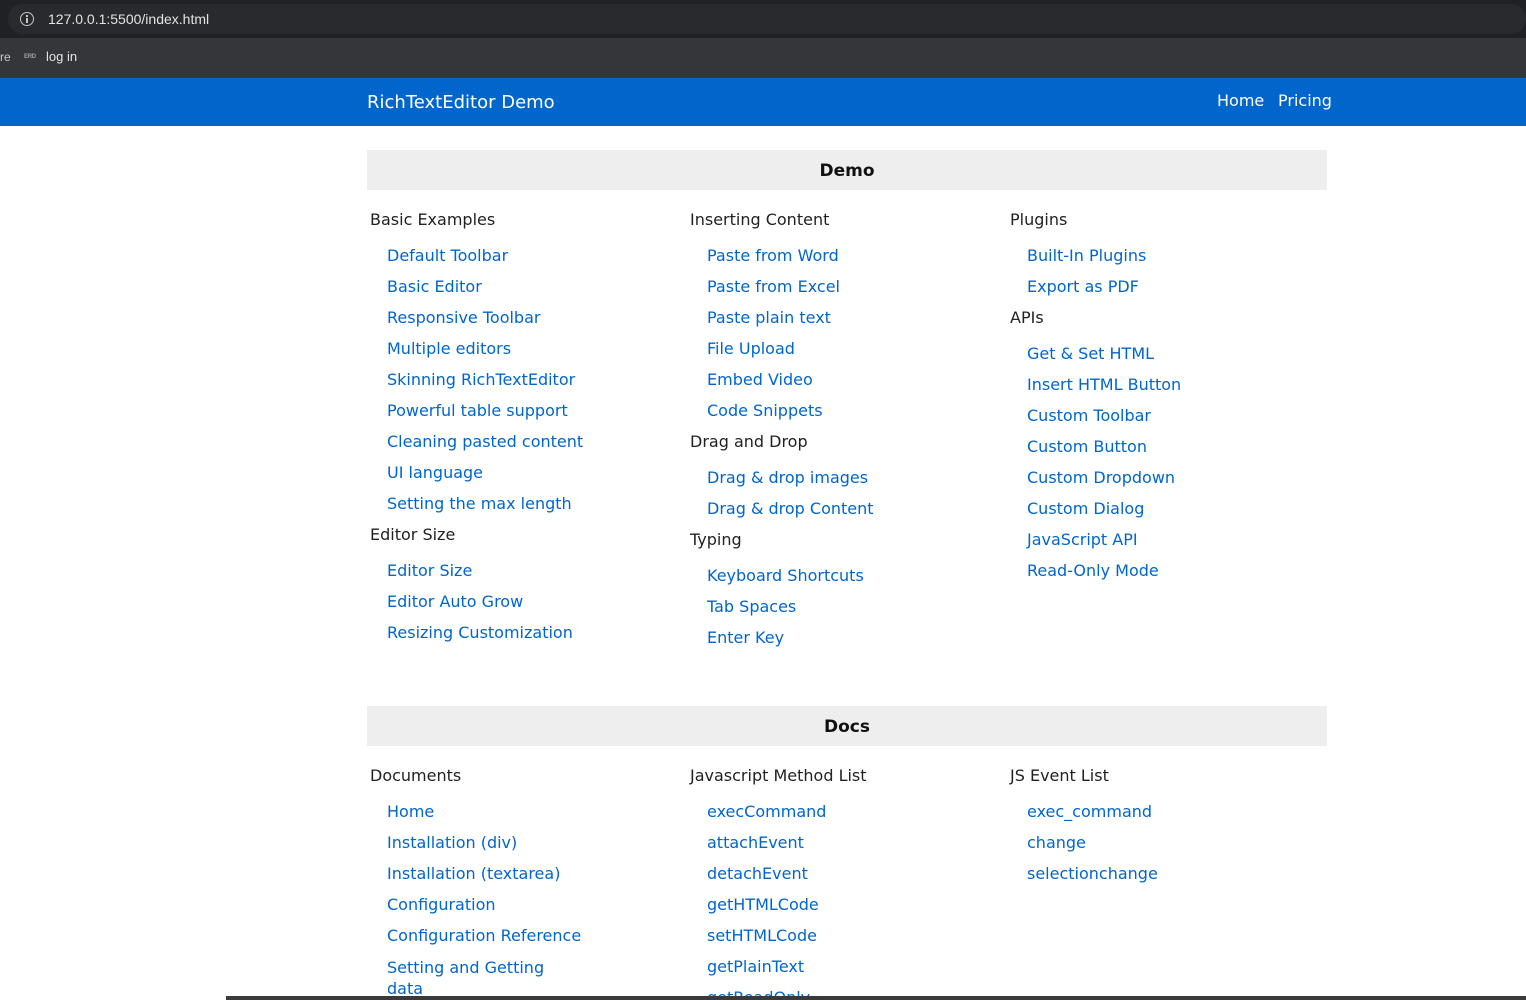  I want to click on group-title-js-event-list: JS Event List, so click(1059, 775).